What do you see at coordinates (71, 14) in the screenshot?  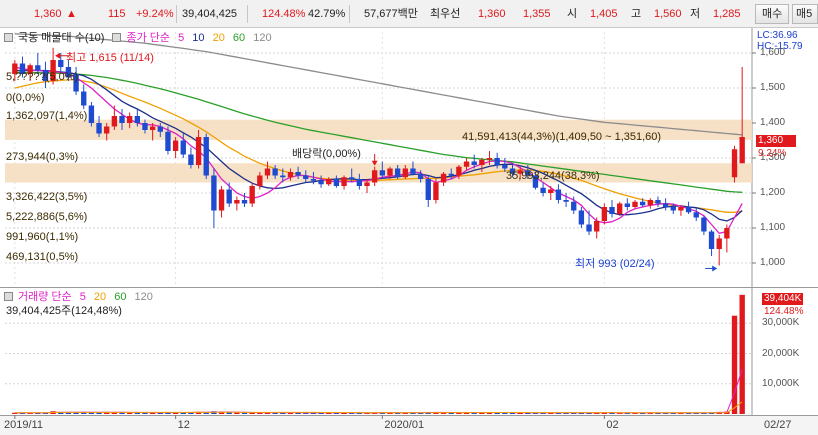 I see `up-arrow-icon: ▲` at bounding box center [71, 14].